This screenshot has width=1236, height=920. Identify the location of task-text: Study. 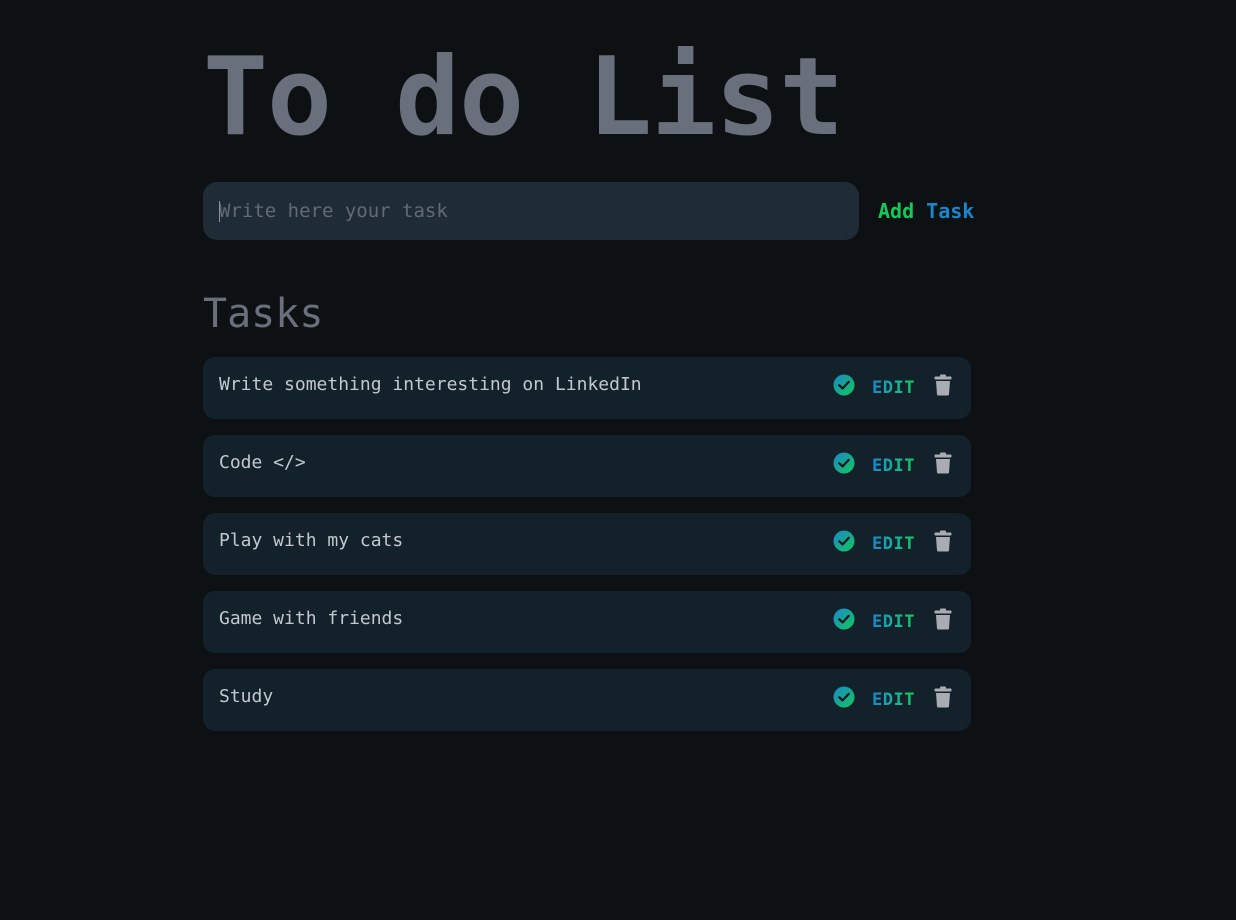
(246, 696).